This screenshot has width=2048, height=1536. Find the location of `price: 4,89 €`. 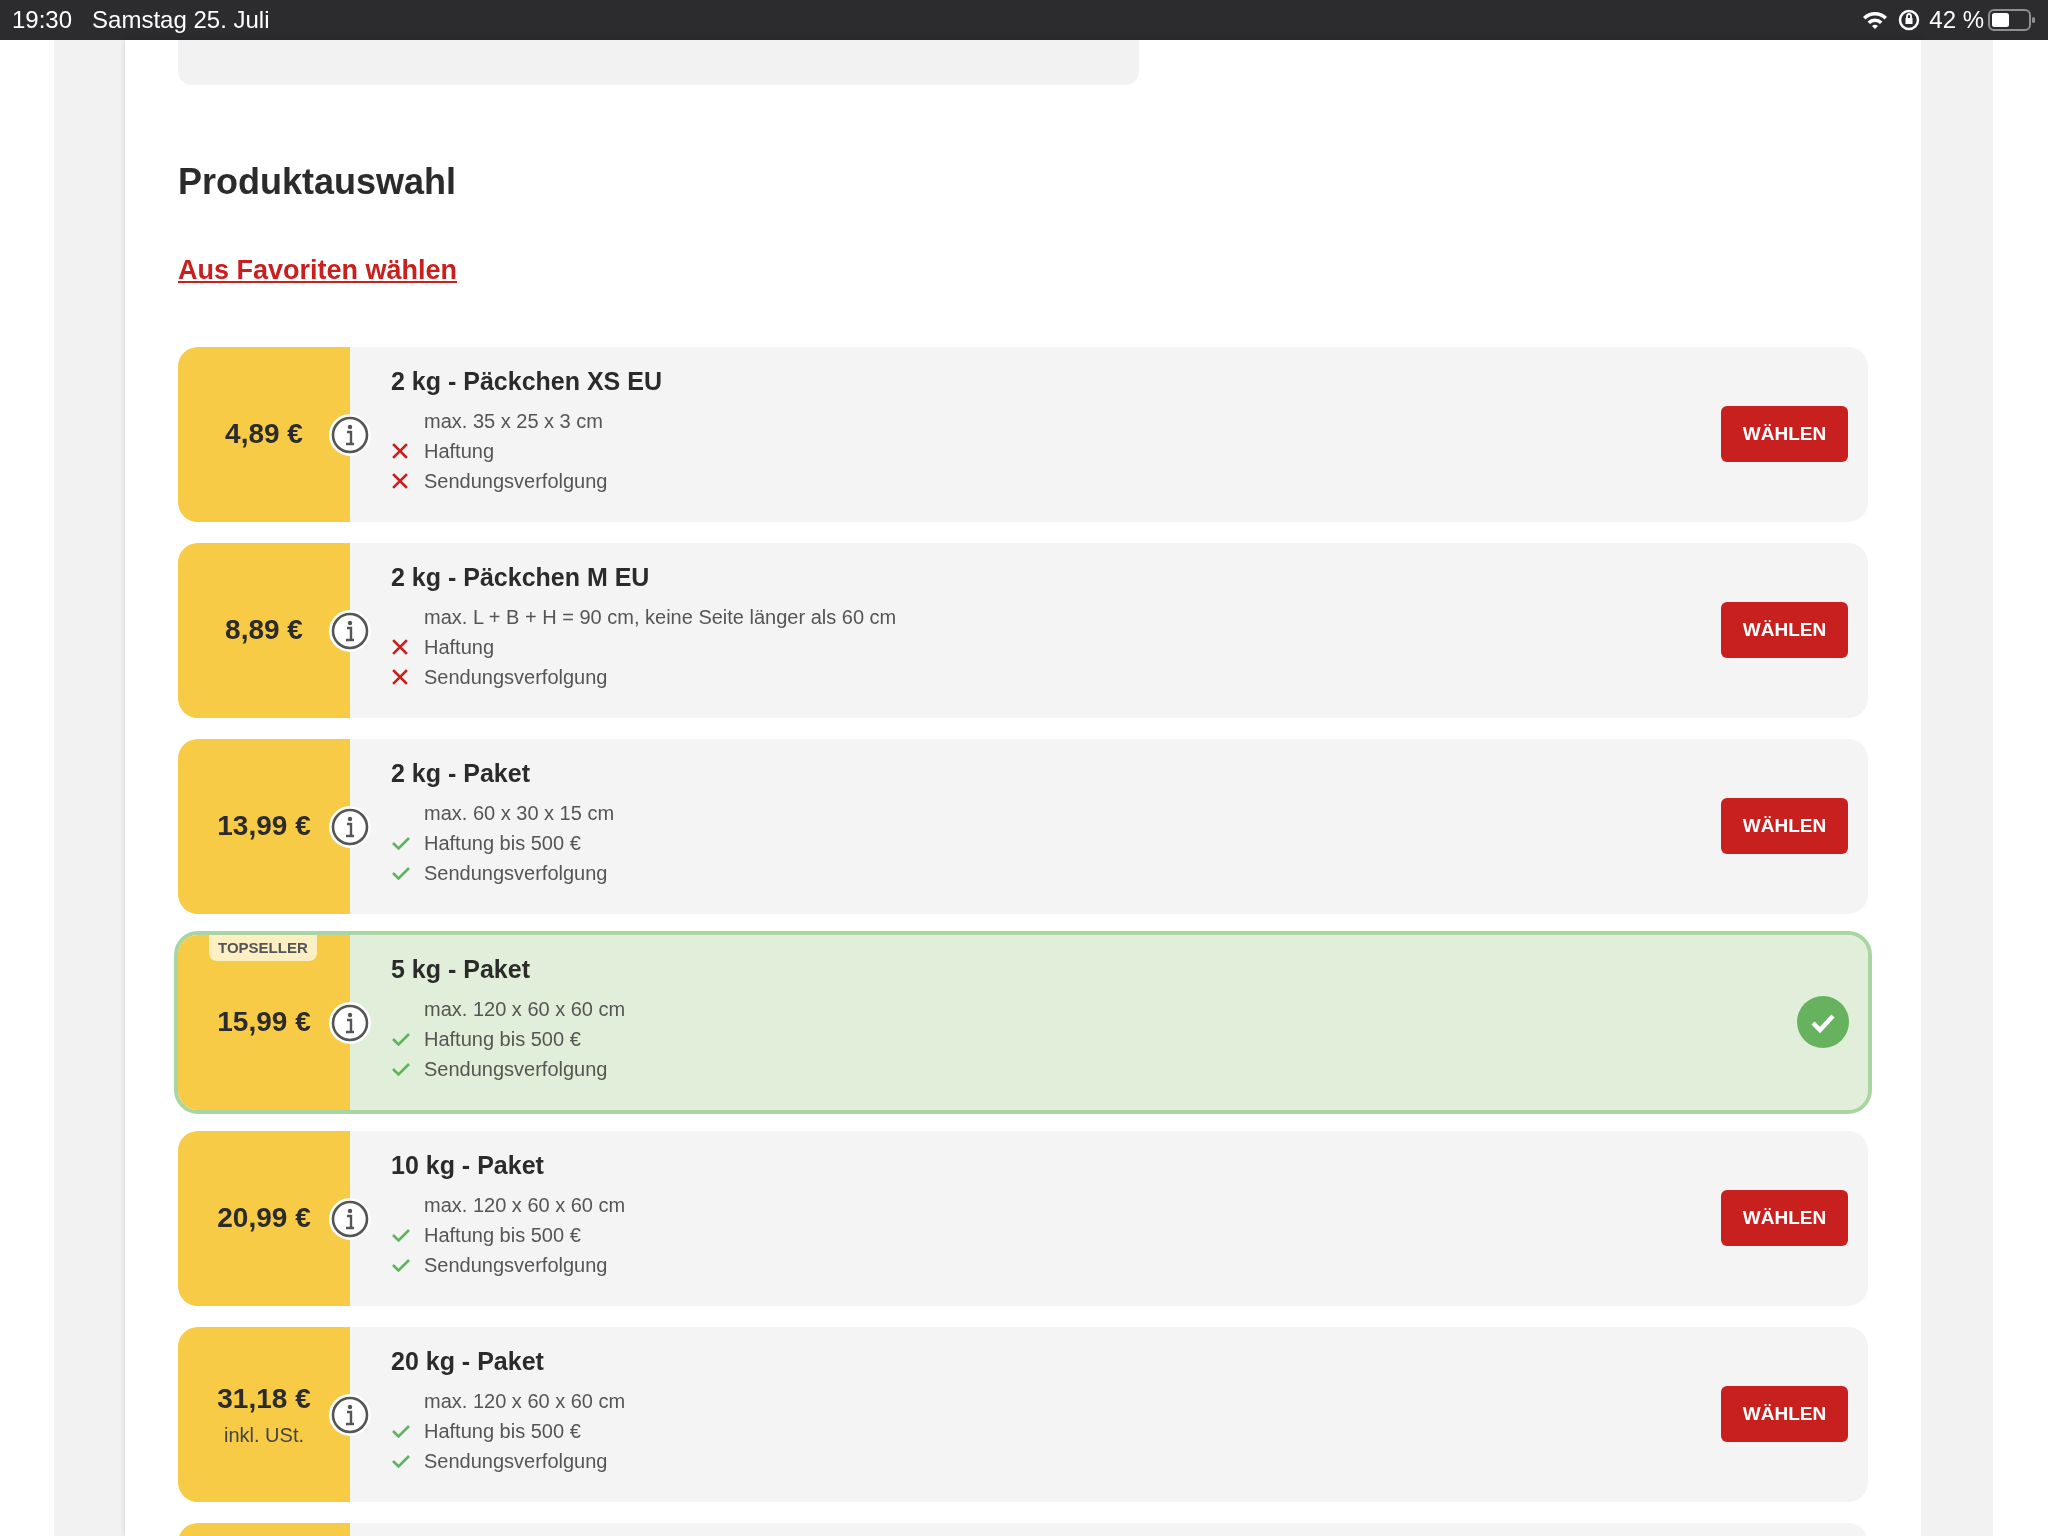

price: 4,89 € is located at coordinates (264, 434).